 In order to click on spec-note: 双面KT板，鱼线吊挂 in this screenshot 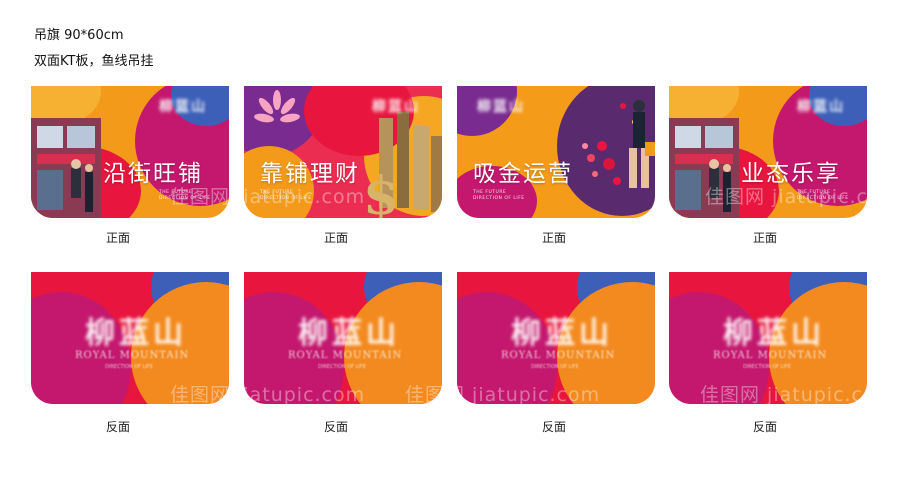, I will do `click(94, 61)`.